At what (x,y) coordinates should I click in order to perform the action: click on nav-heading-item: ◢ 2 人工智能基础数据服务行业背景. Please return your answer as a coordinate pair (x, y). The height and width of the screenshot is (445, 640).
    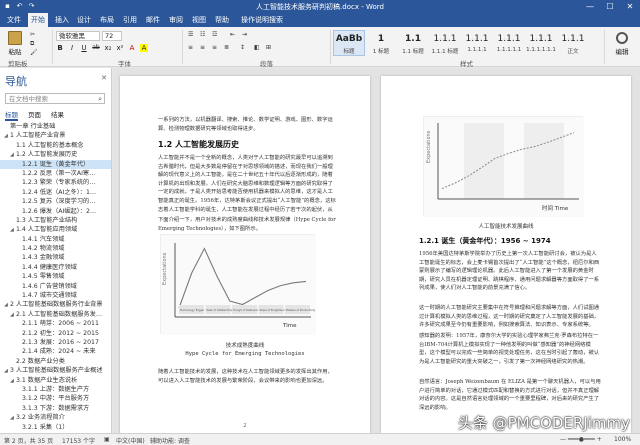
    Looking at the image, I should click on (55, 304).